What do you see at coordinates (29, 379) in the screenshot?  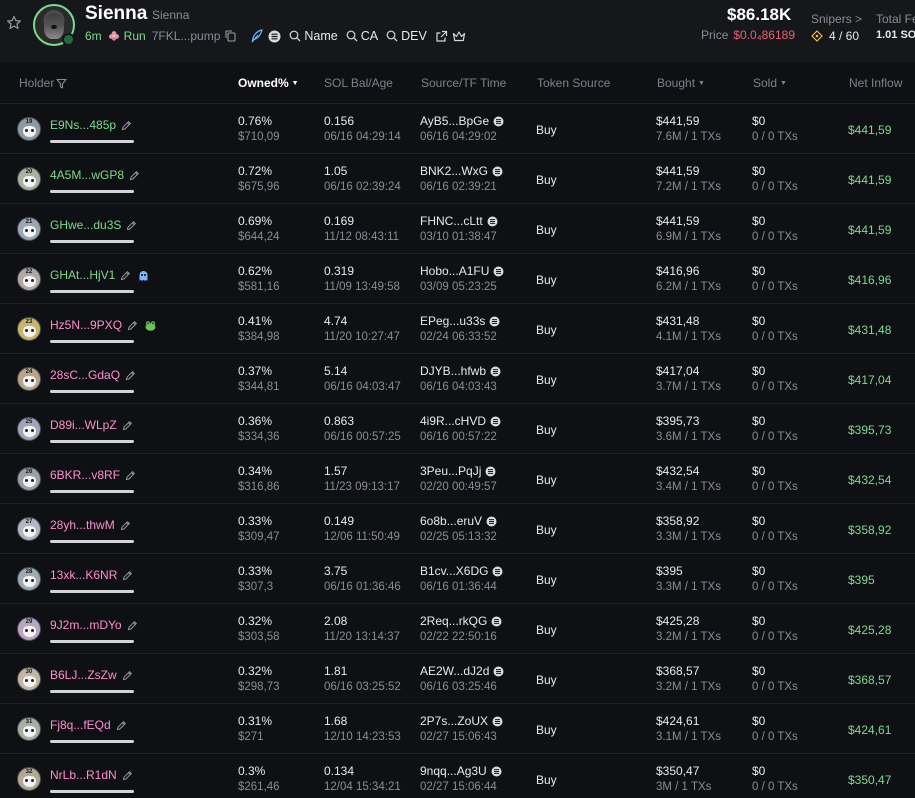 I see `holder-avatar: 24` at bounding box center [29, 379].